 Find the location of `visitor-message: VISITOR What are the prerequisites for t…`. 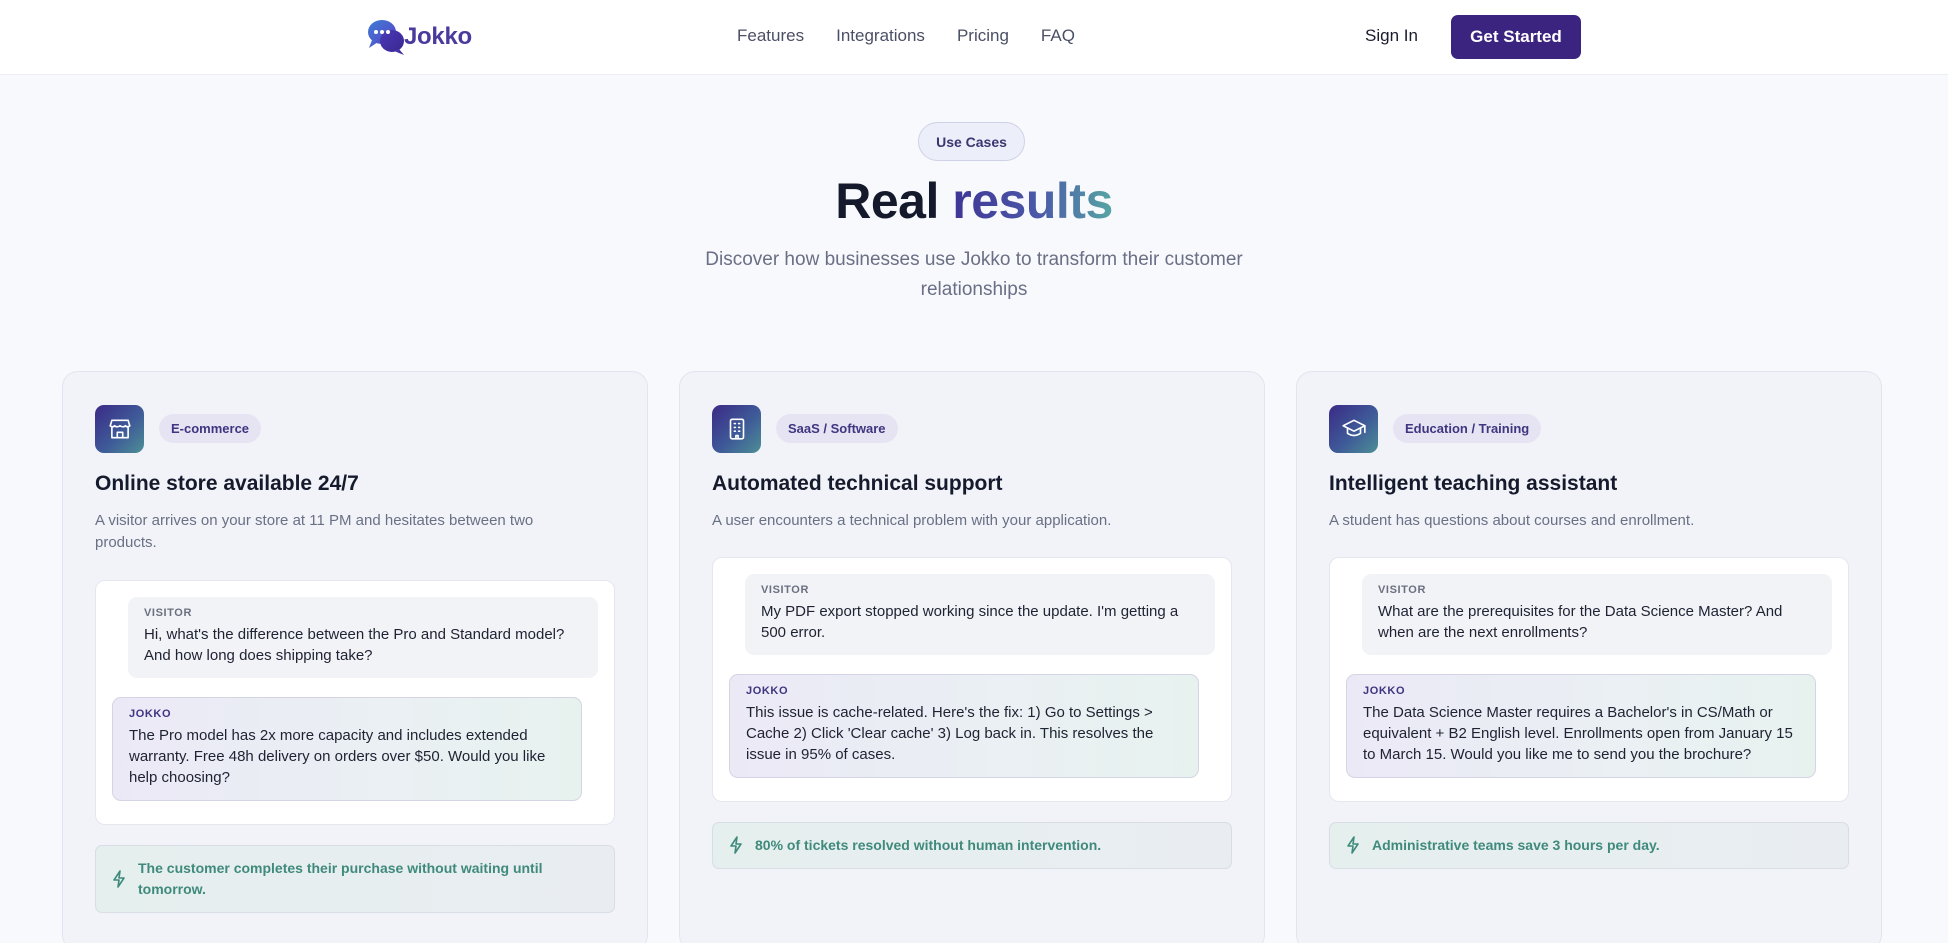

visitor-message: VISITOR What are the prerequisites for t… is located at coordinates (1597, 614).